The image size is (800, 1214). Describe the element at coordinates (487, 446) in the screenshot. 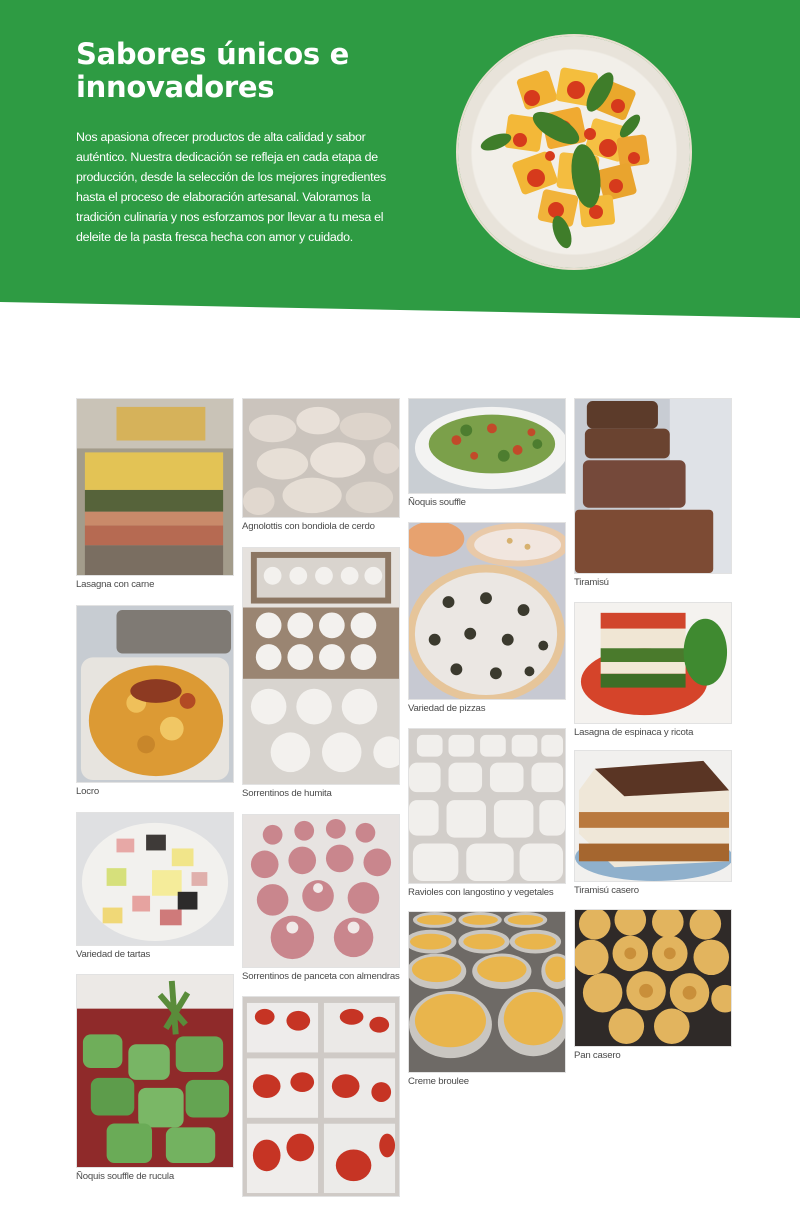

I see `noquis-souffle-photo` at that location.